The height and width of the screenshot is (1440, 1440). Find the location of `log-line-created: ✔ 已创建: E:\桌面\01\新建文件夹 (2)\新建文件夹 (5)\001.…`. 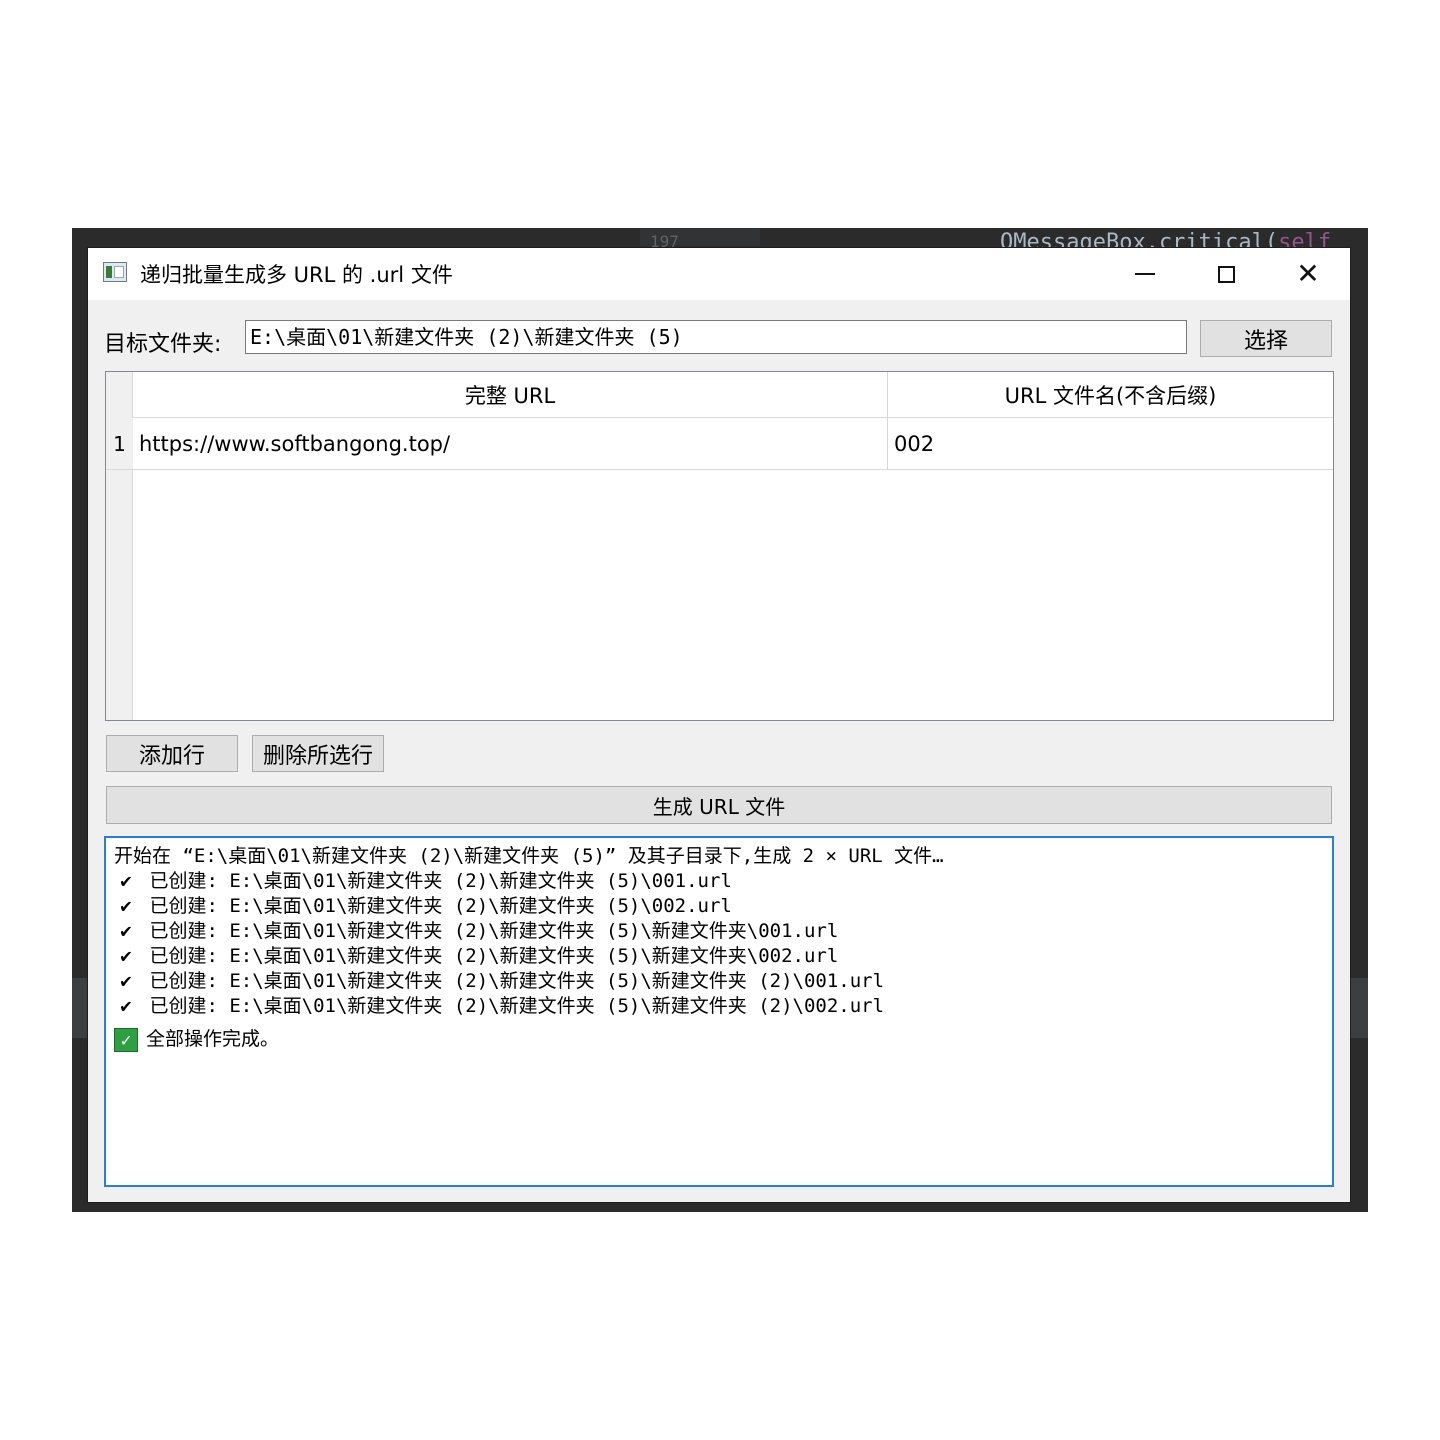

log-line-created: ✔ 已创建: E:\桌面\01\新建文件夹 (2)\新建文件夹 (5)\001.… is located at coordinates (719, 881).